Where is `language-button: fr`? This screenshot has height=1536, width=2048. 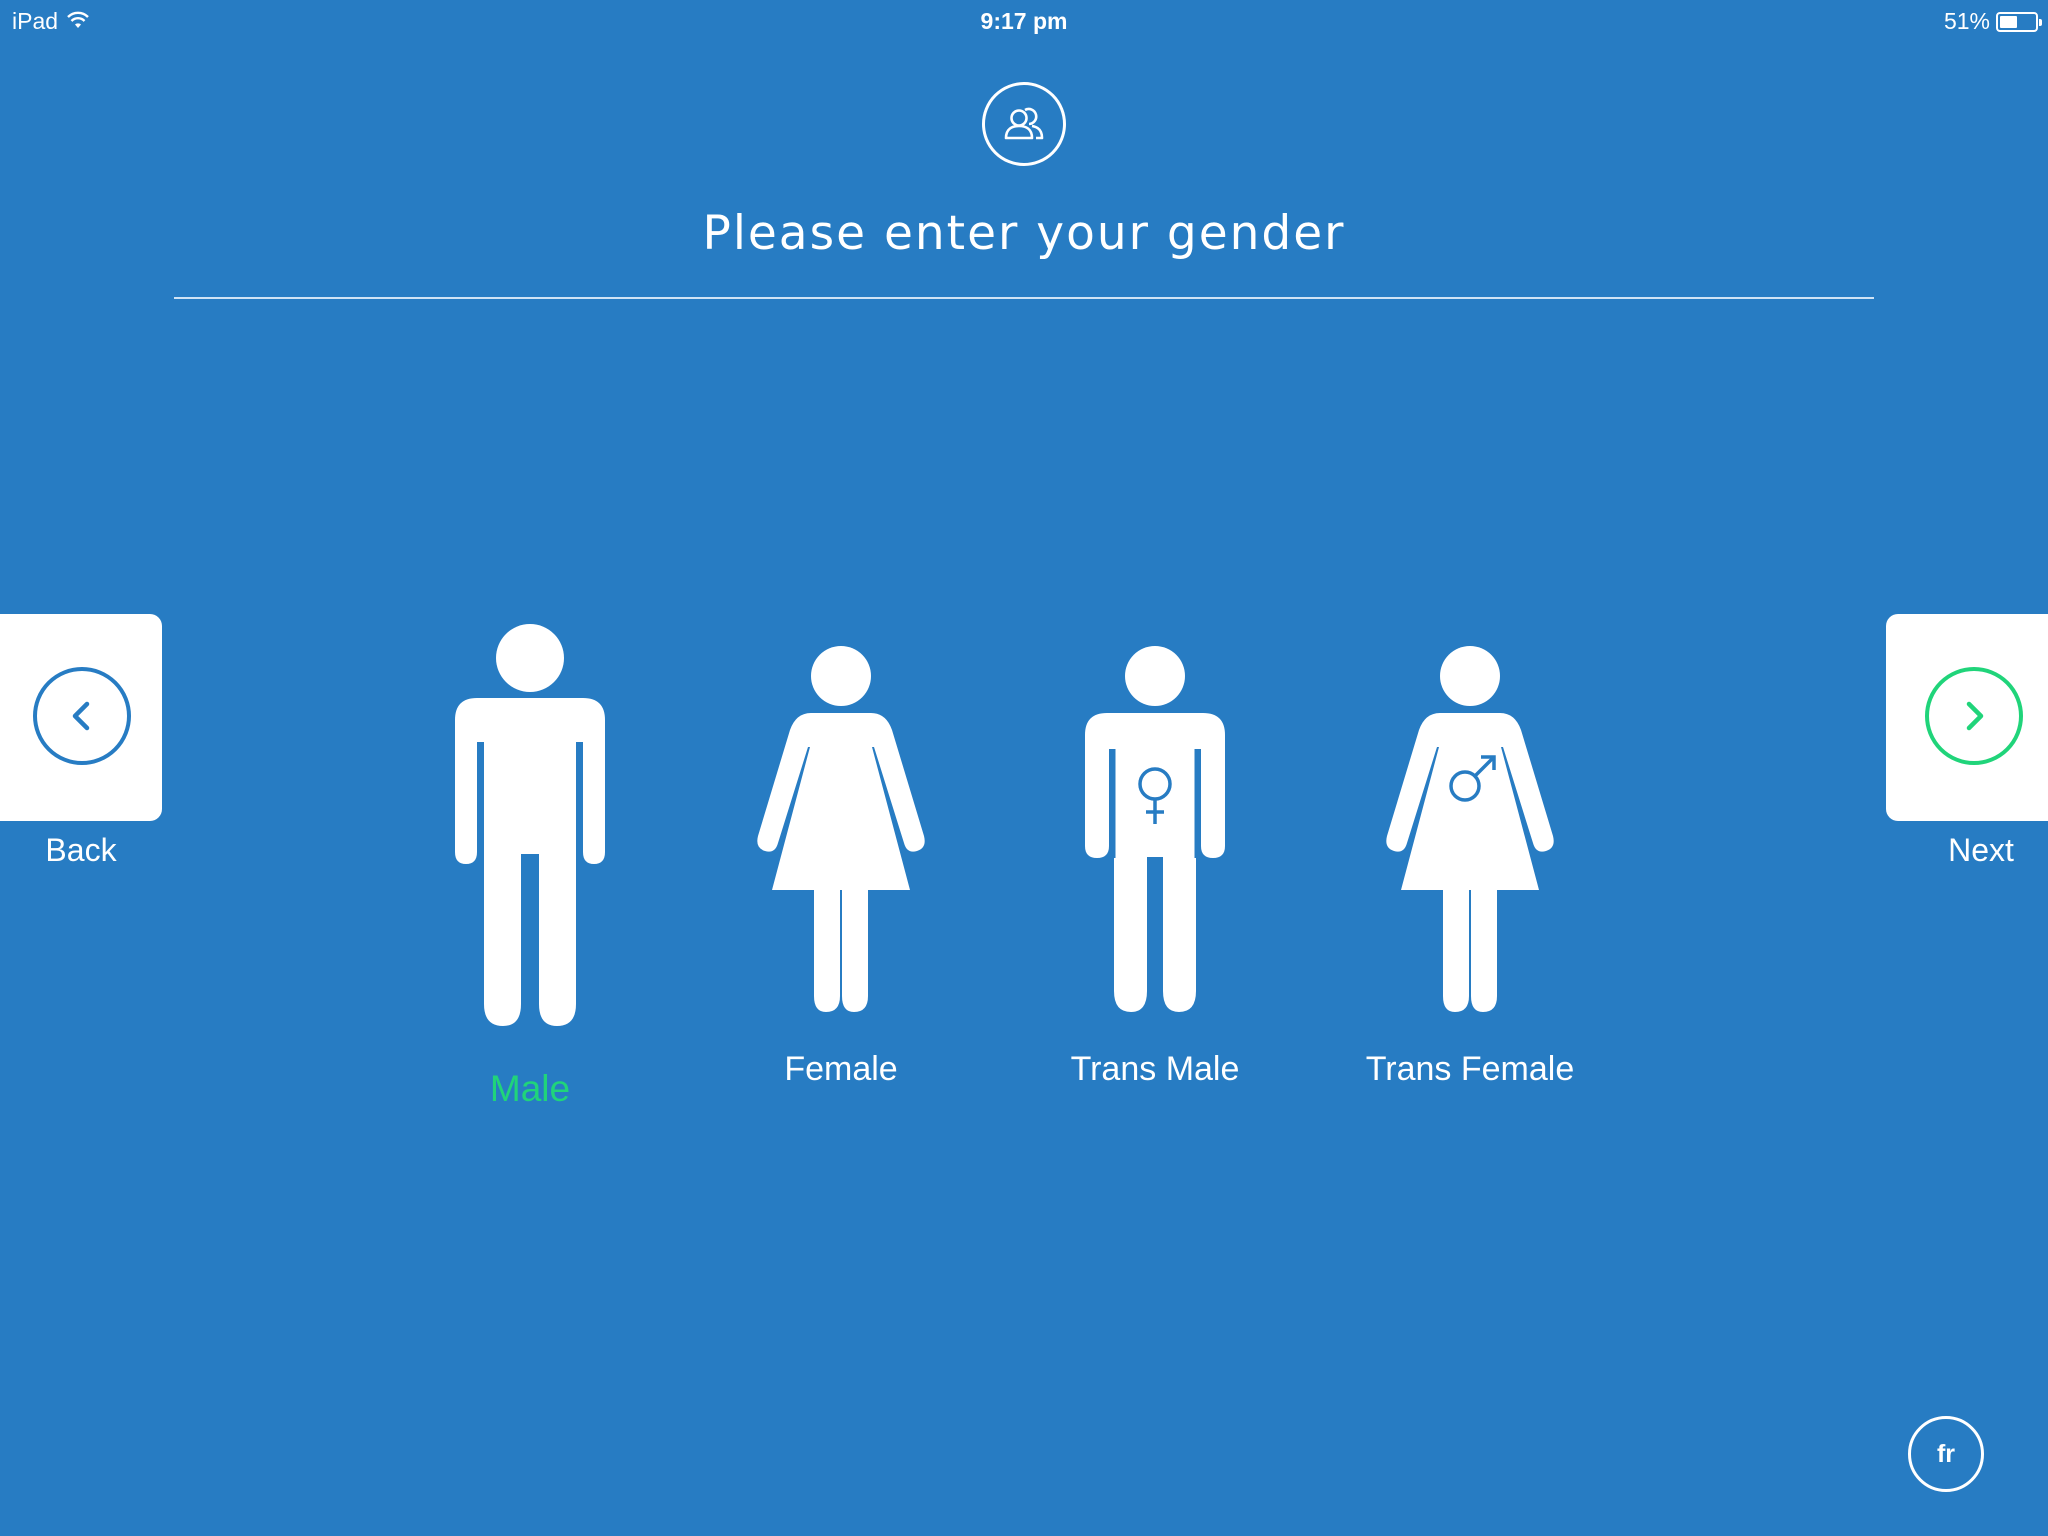 language-button: fr is located at coordinates (1946, 1454).